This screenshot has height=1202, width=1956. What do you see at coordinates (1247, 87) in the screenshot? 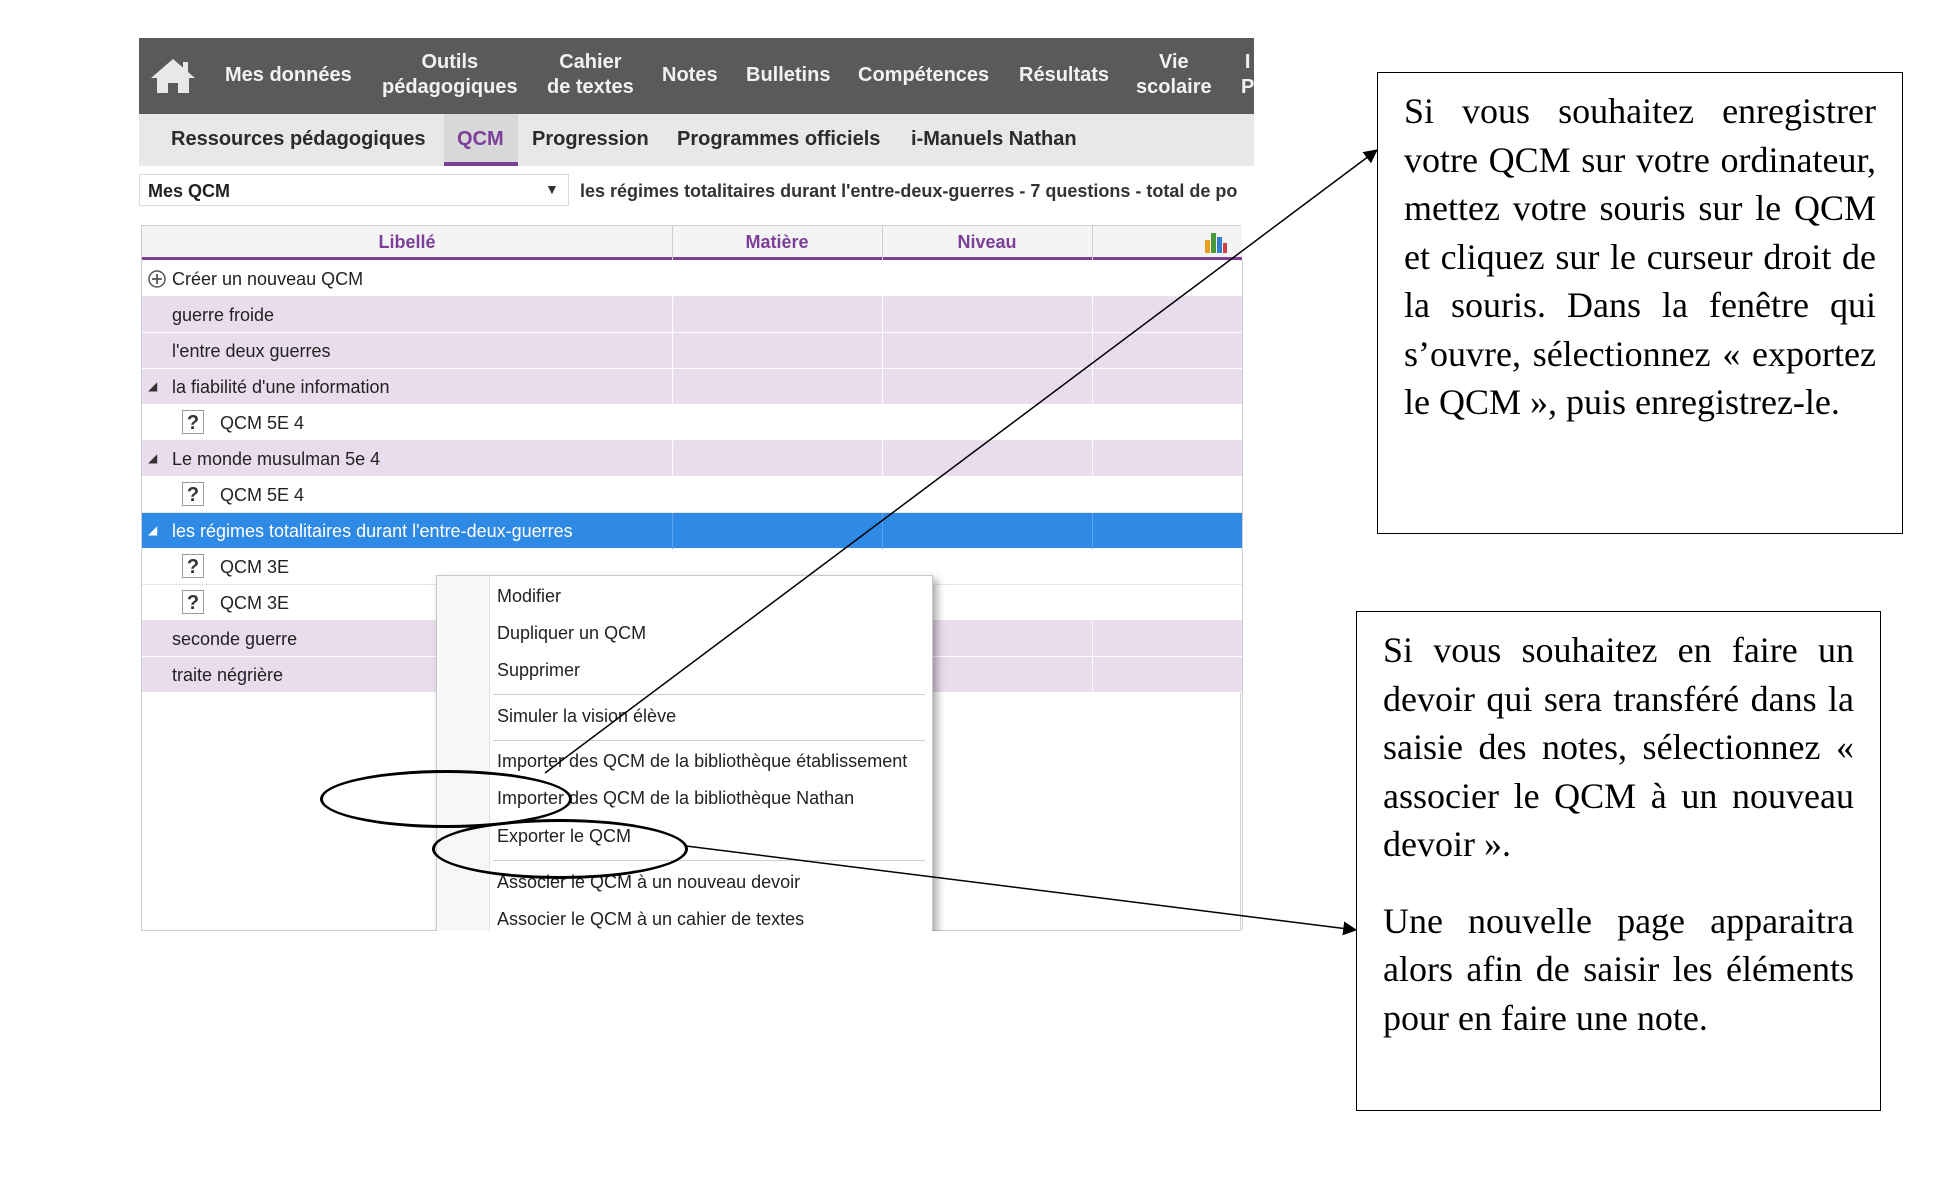
I see `nav-label-line: P` at bounding box center [1247, 87].